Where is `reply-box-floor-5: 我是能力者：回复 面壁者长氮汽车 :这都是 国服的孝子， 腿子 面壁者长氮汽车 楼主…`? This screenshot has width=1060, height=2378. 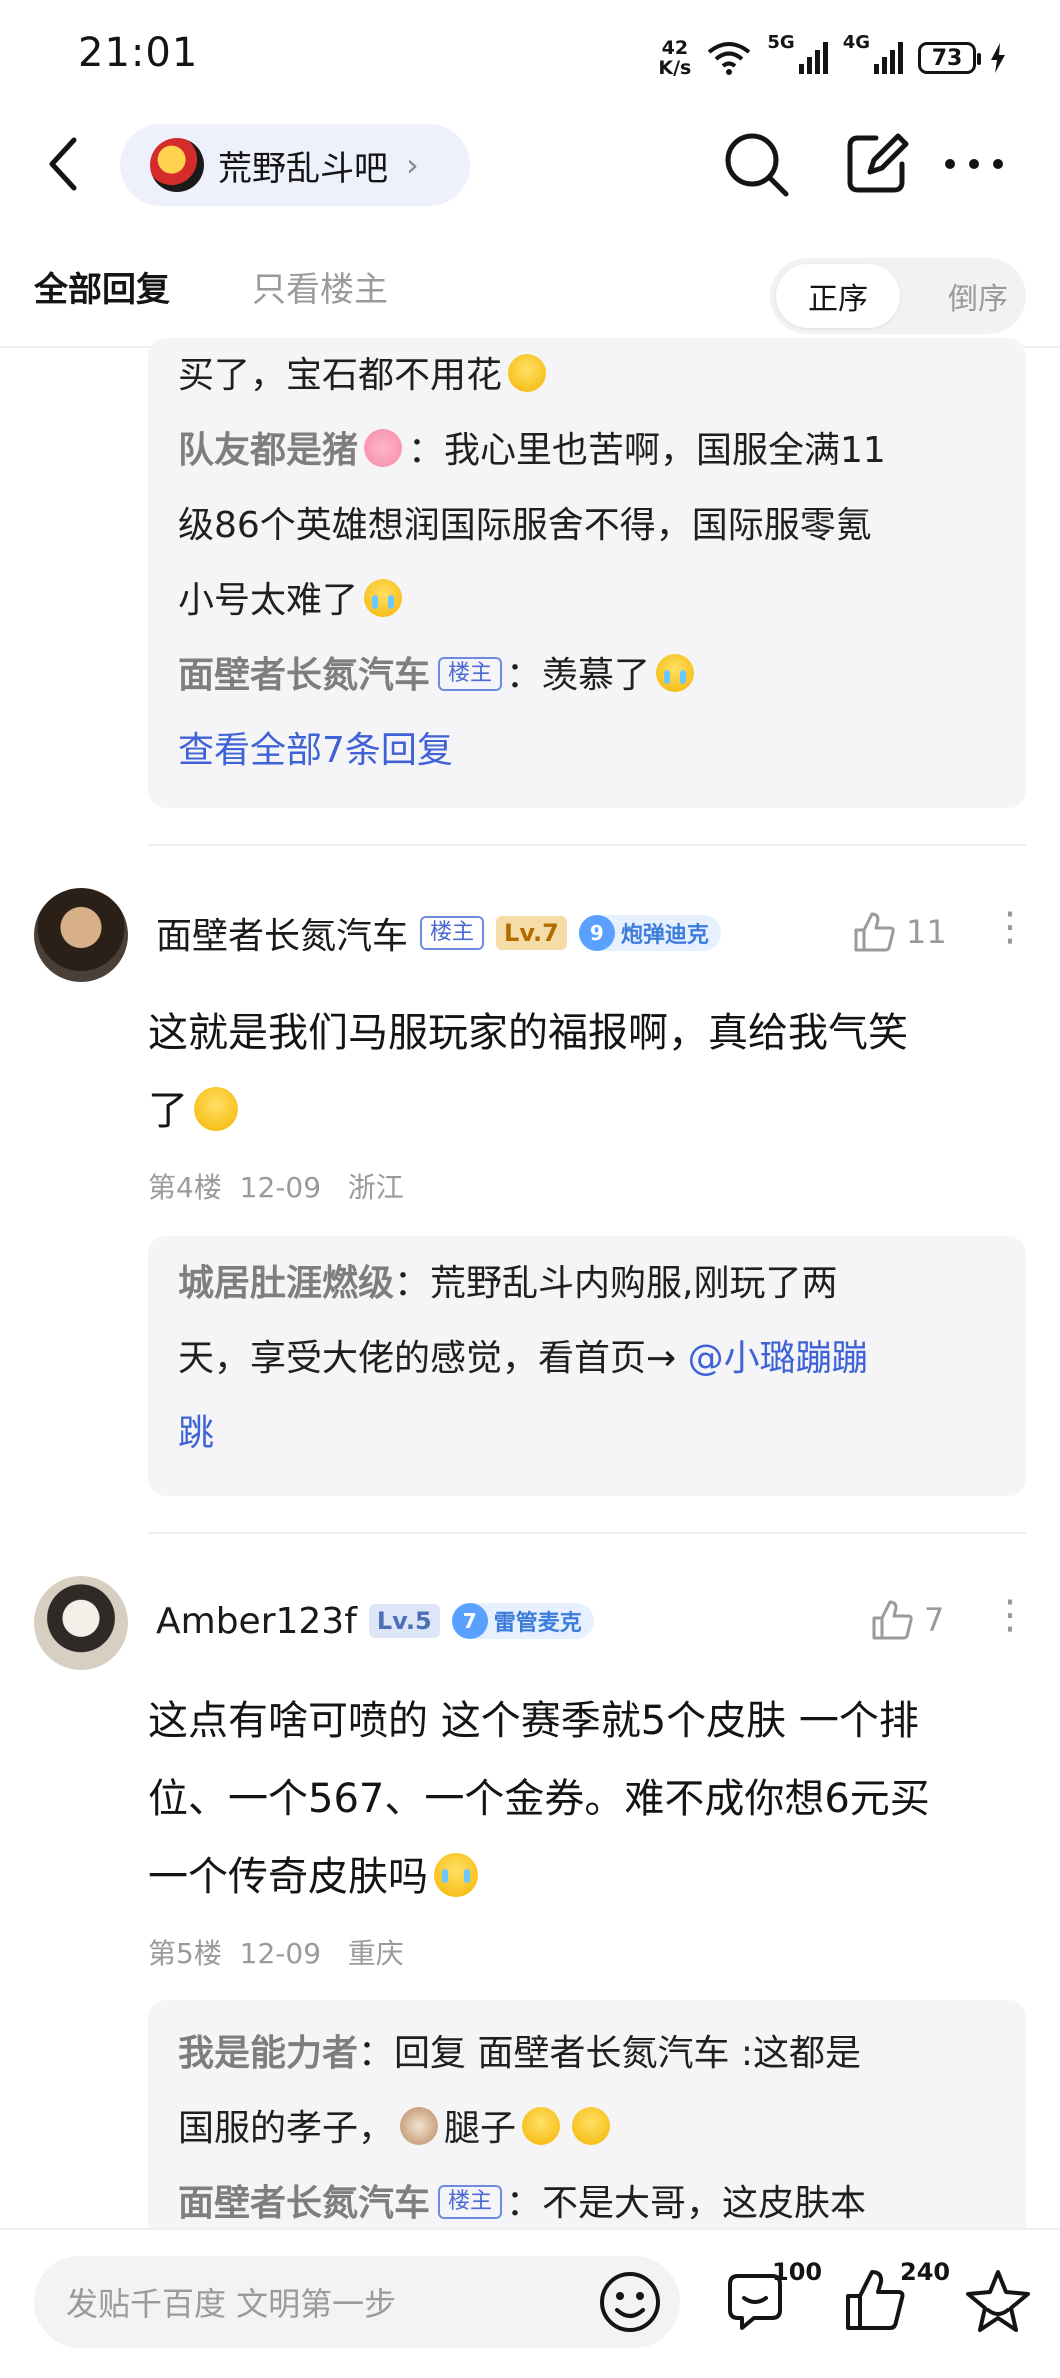
reply-box-floor-5: 我是能力者：回复 面壁者长氮汽车 :这都是 国服的孝子， 腿子 面壁者长氮汽车 楼主… is located at coordinates (587, 2130).